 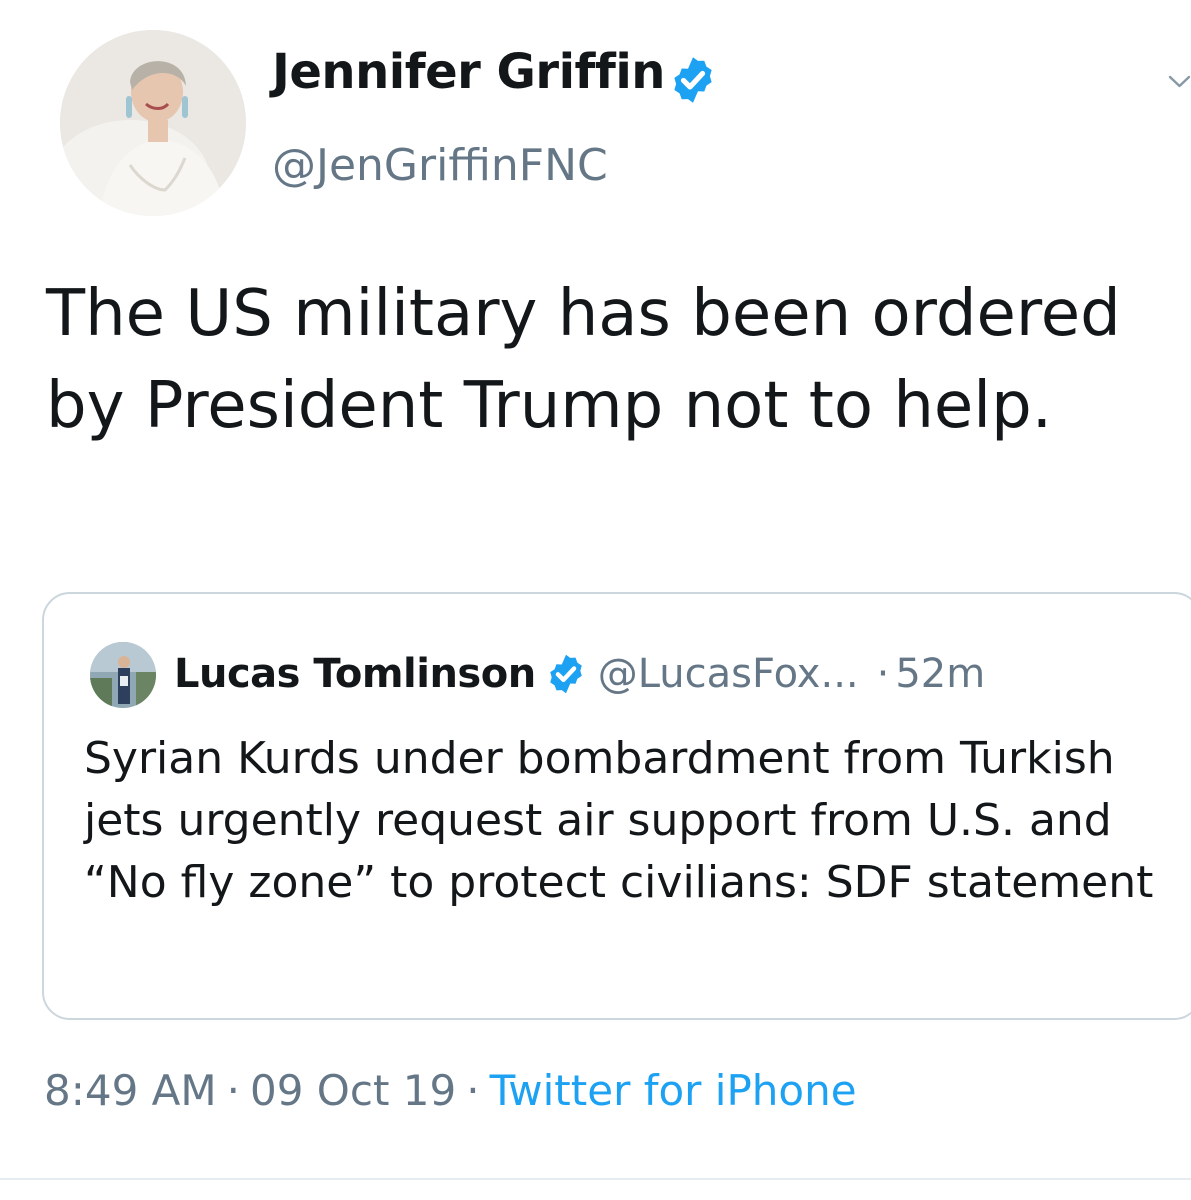 I want to click on author-avatar, so click(x=153, y=123).